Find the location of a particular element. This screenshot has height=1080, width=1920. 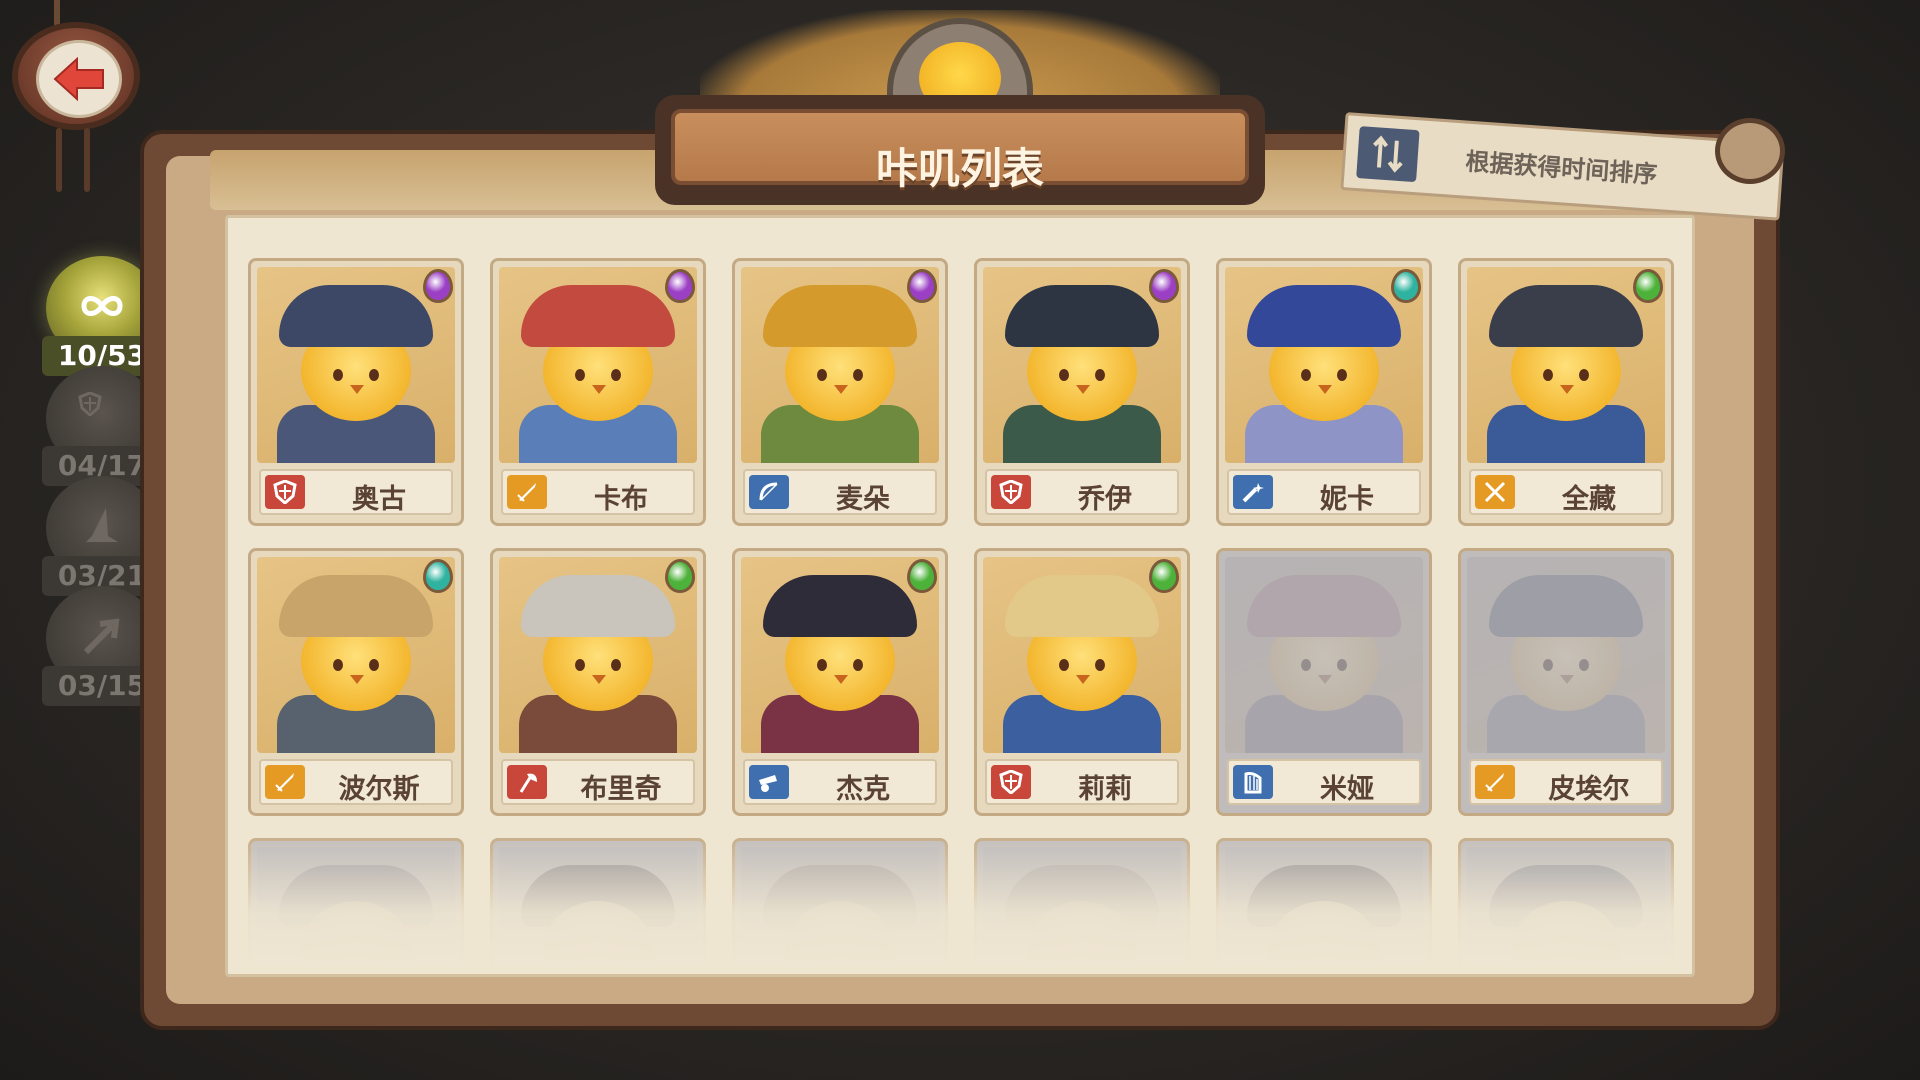

title-plate-wood: 咔叽列表 is located at coordinates (960, 151).